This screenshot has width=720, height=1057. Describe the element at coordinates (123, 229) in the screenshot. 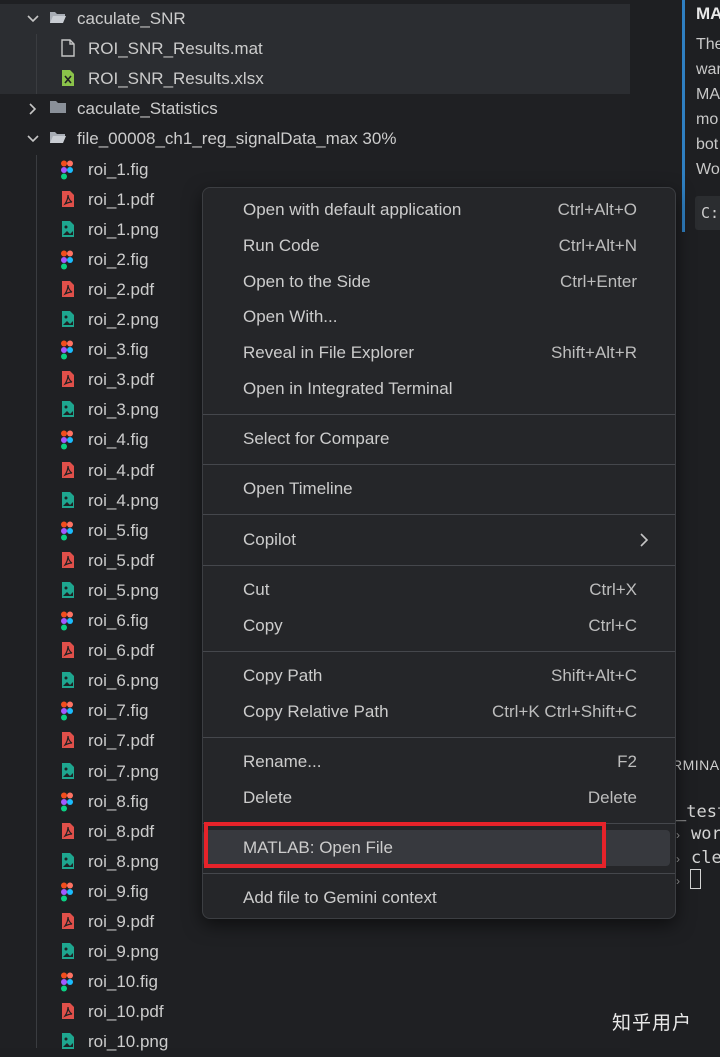

I see `tree-item-label: roi_1.png` at that location.